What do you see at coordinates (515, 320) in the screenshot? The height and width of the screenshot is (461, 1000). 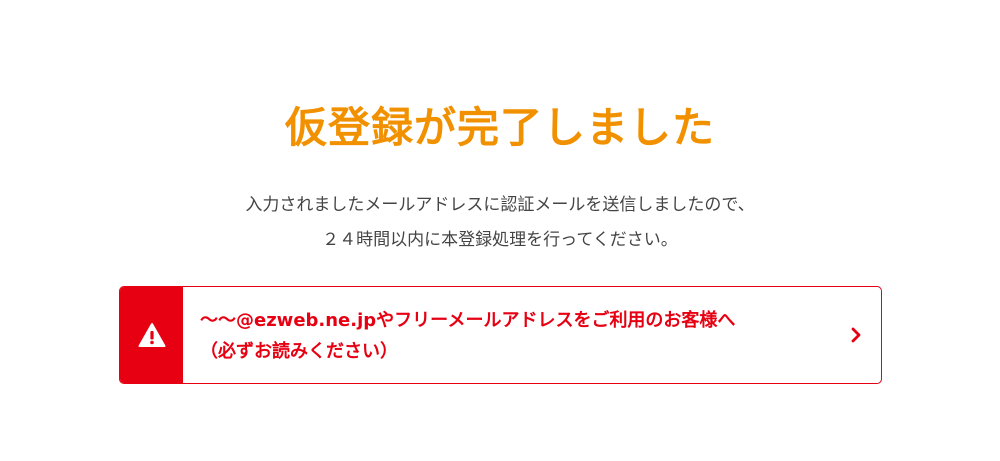 I see `notice-line-1: ～～@ezweb.ne.jpやフリーメールアドレスをご利用のお客様へ` at bounding box center [515, 320].